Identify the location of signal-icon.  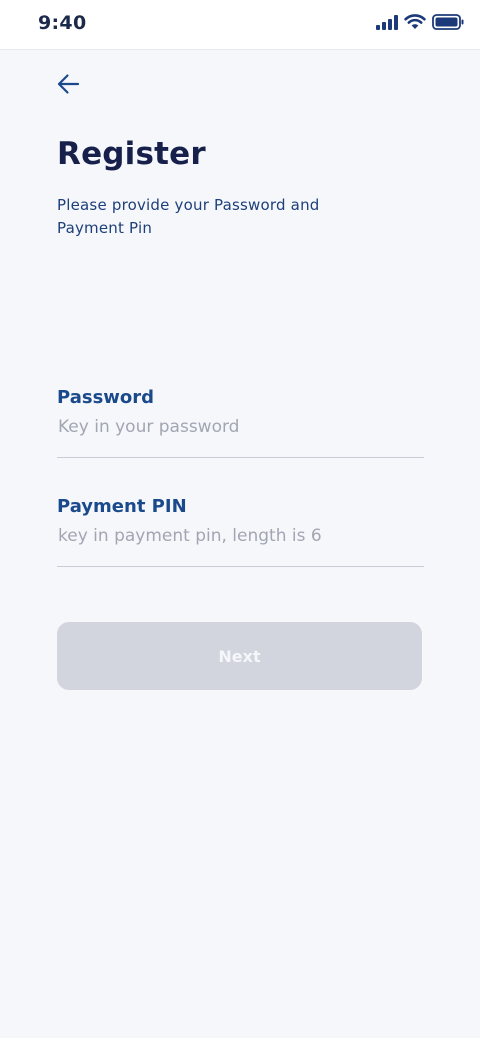
(387, 24).